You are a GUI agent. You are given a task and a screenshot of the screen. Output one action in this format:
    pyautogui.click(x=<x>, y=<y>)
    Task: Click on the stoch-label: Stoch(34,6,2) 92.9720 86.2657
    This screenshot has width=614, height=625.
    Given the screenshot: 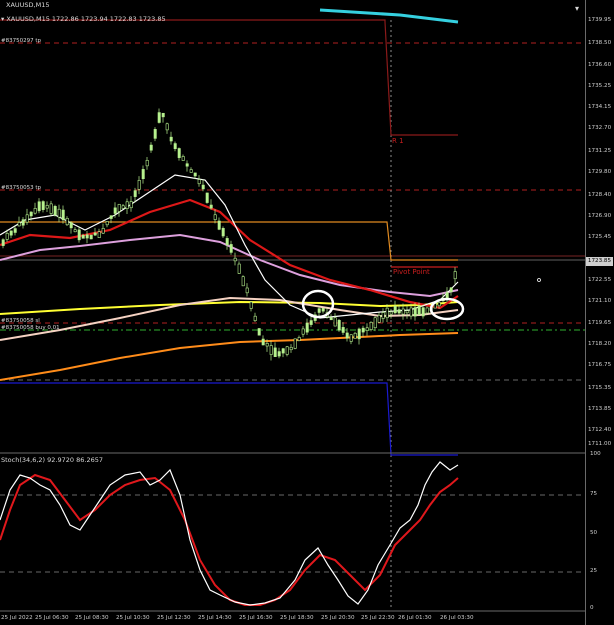 What is the action you would take?
    pyautogui.click(x=52, y=460)
    